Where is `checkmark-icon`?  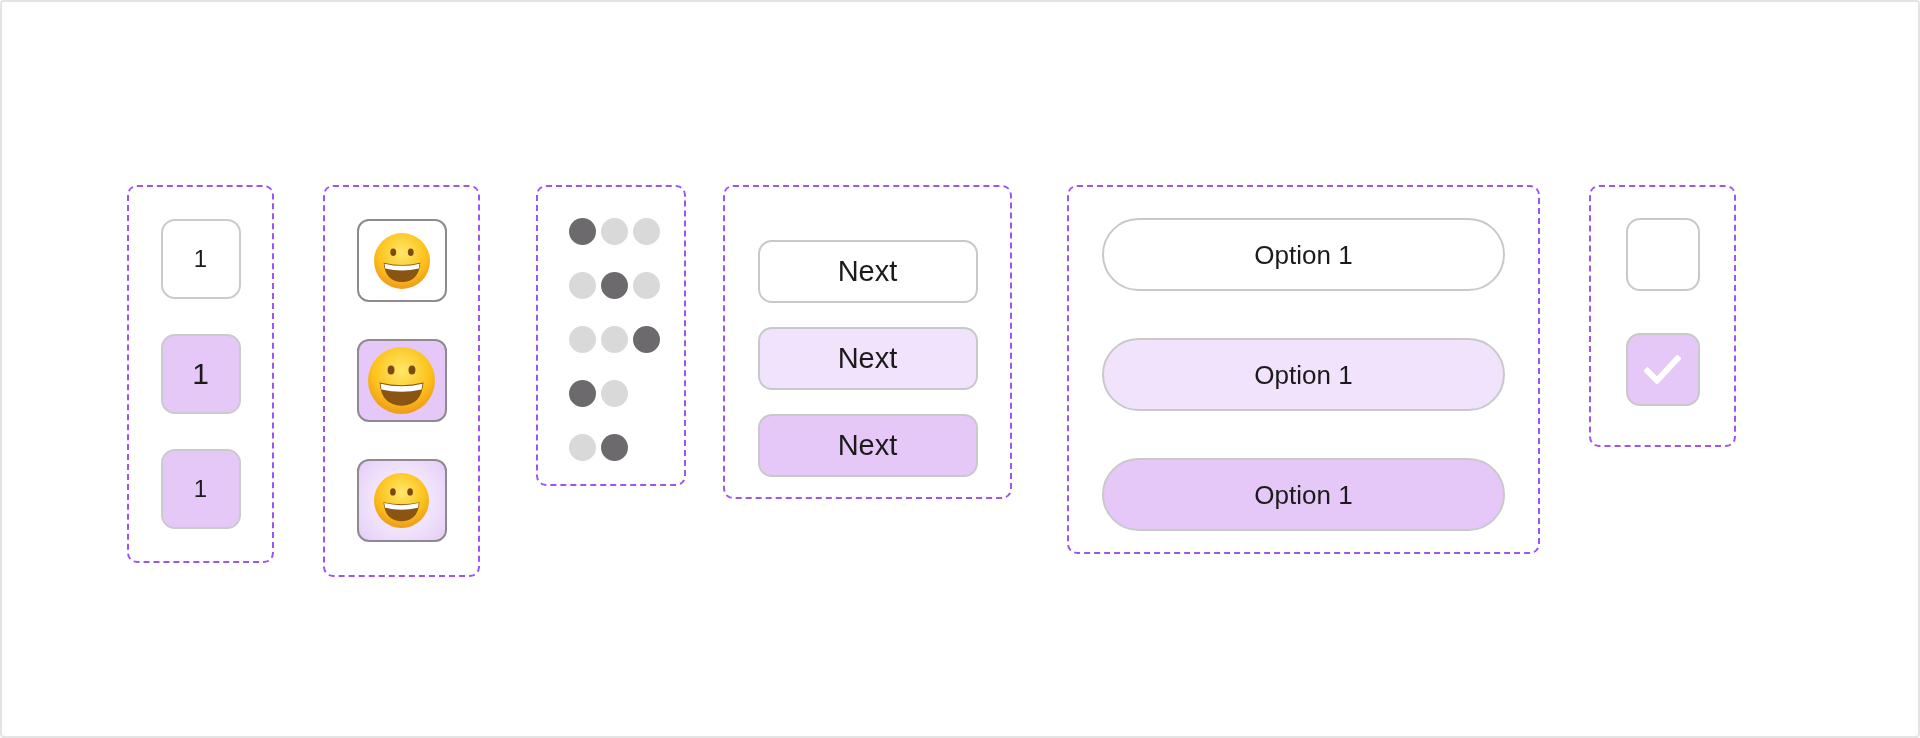 checkmark-icon is located at coordinates (1662, 369).